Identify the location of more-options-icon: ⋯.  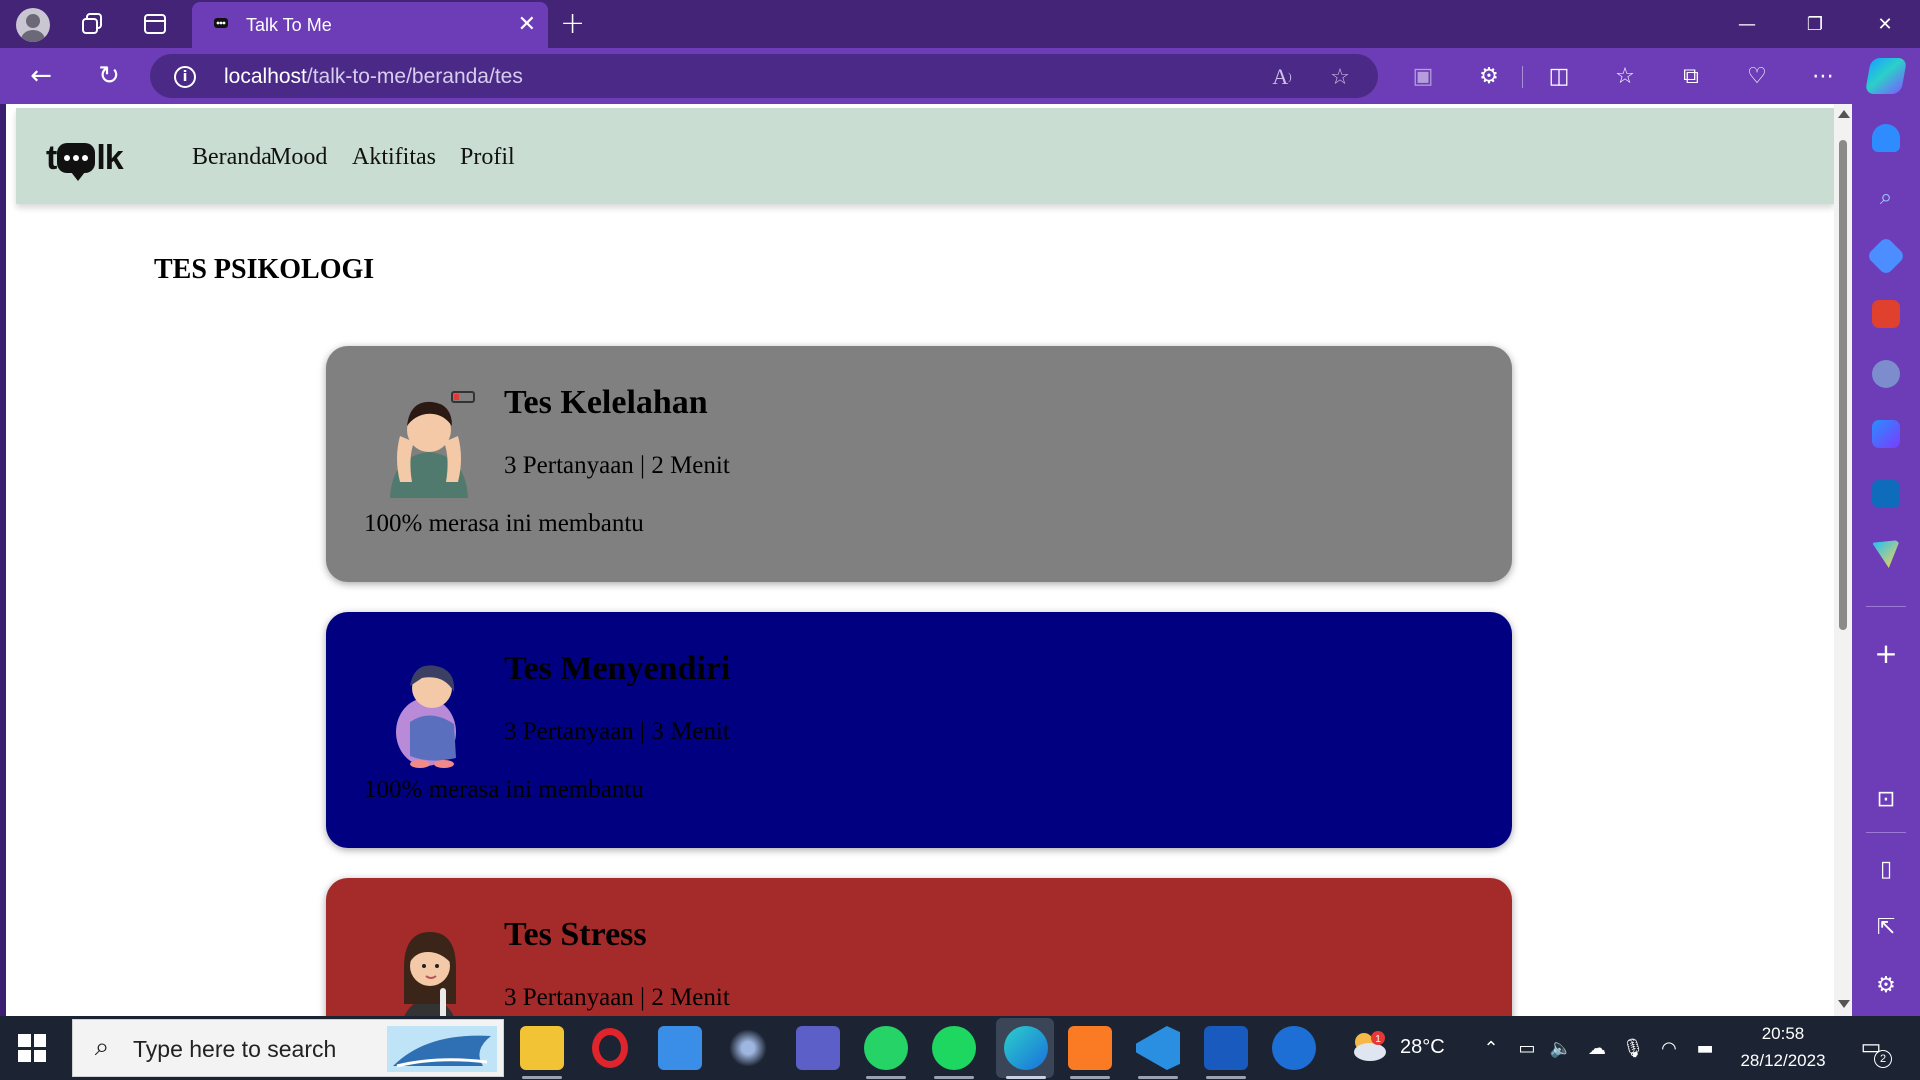
(1823, 76).